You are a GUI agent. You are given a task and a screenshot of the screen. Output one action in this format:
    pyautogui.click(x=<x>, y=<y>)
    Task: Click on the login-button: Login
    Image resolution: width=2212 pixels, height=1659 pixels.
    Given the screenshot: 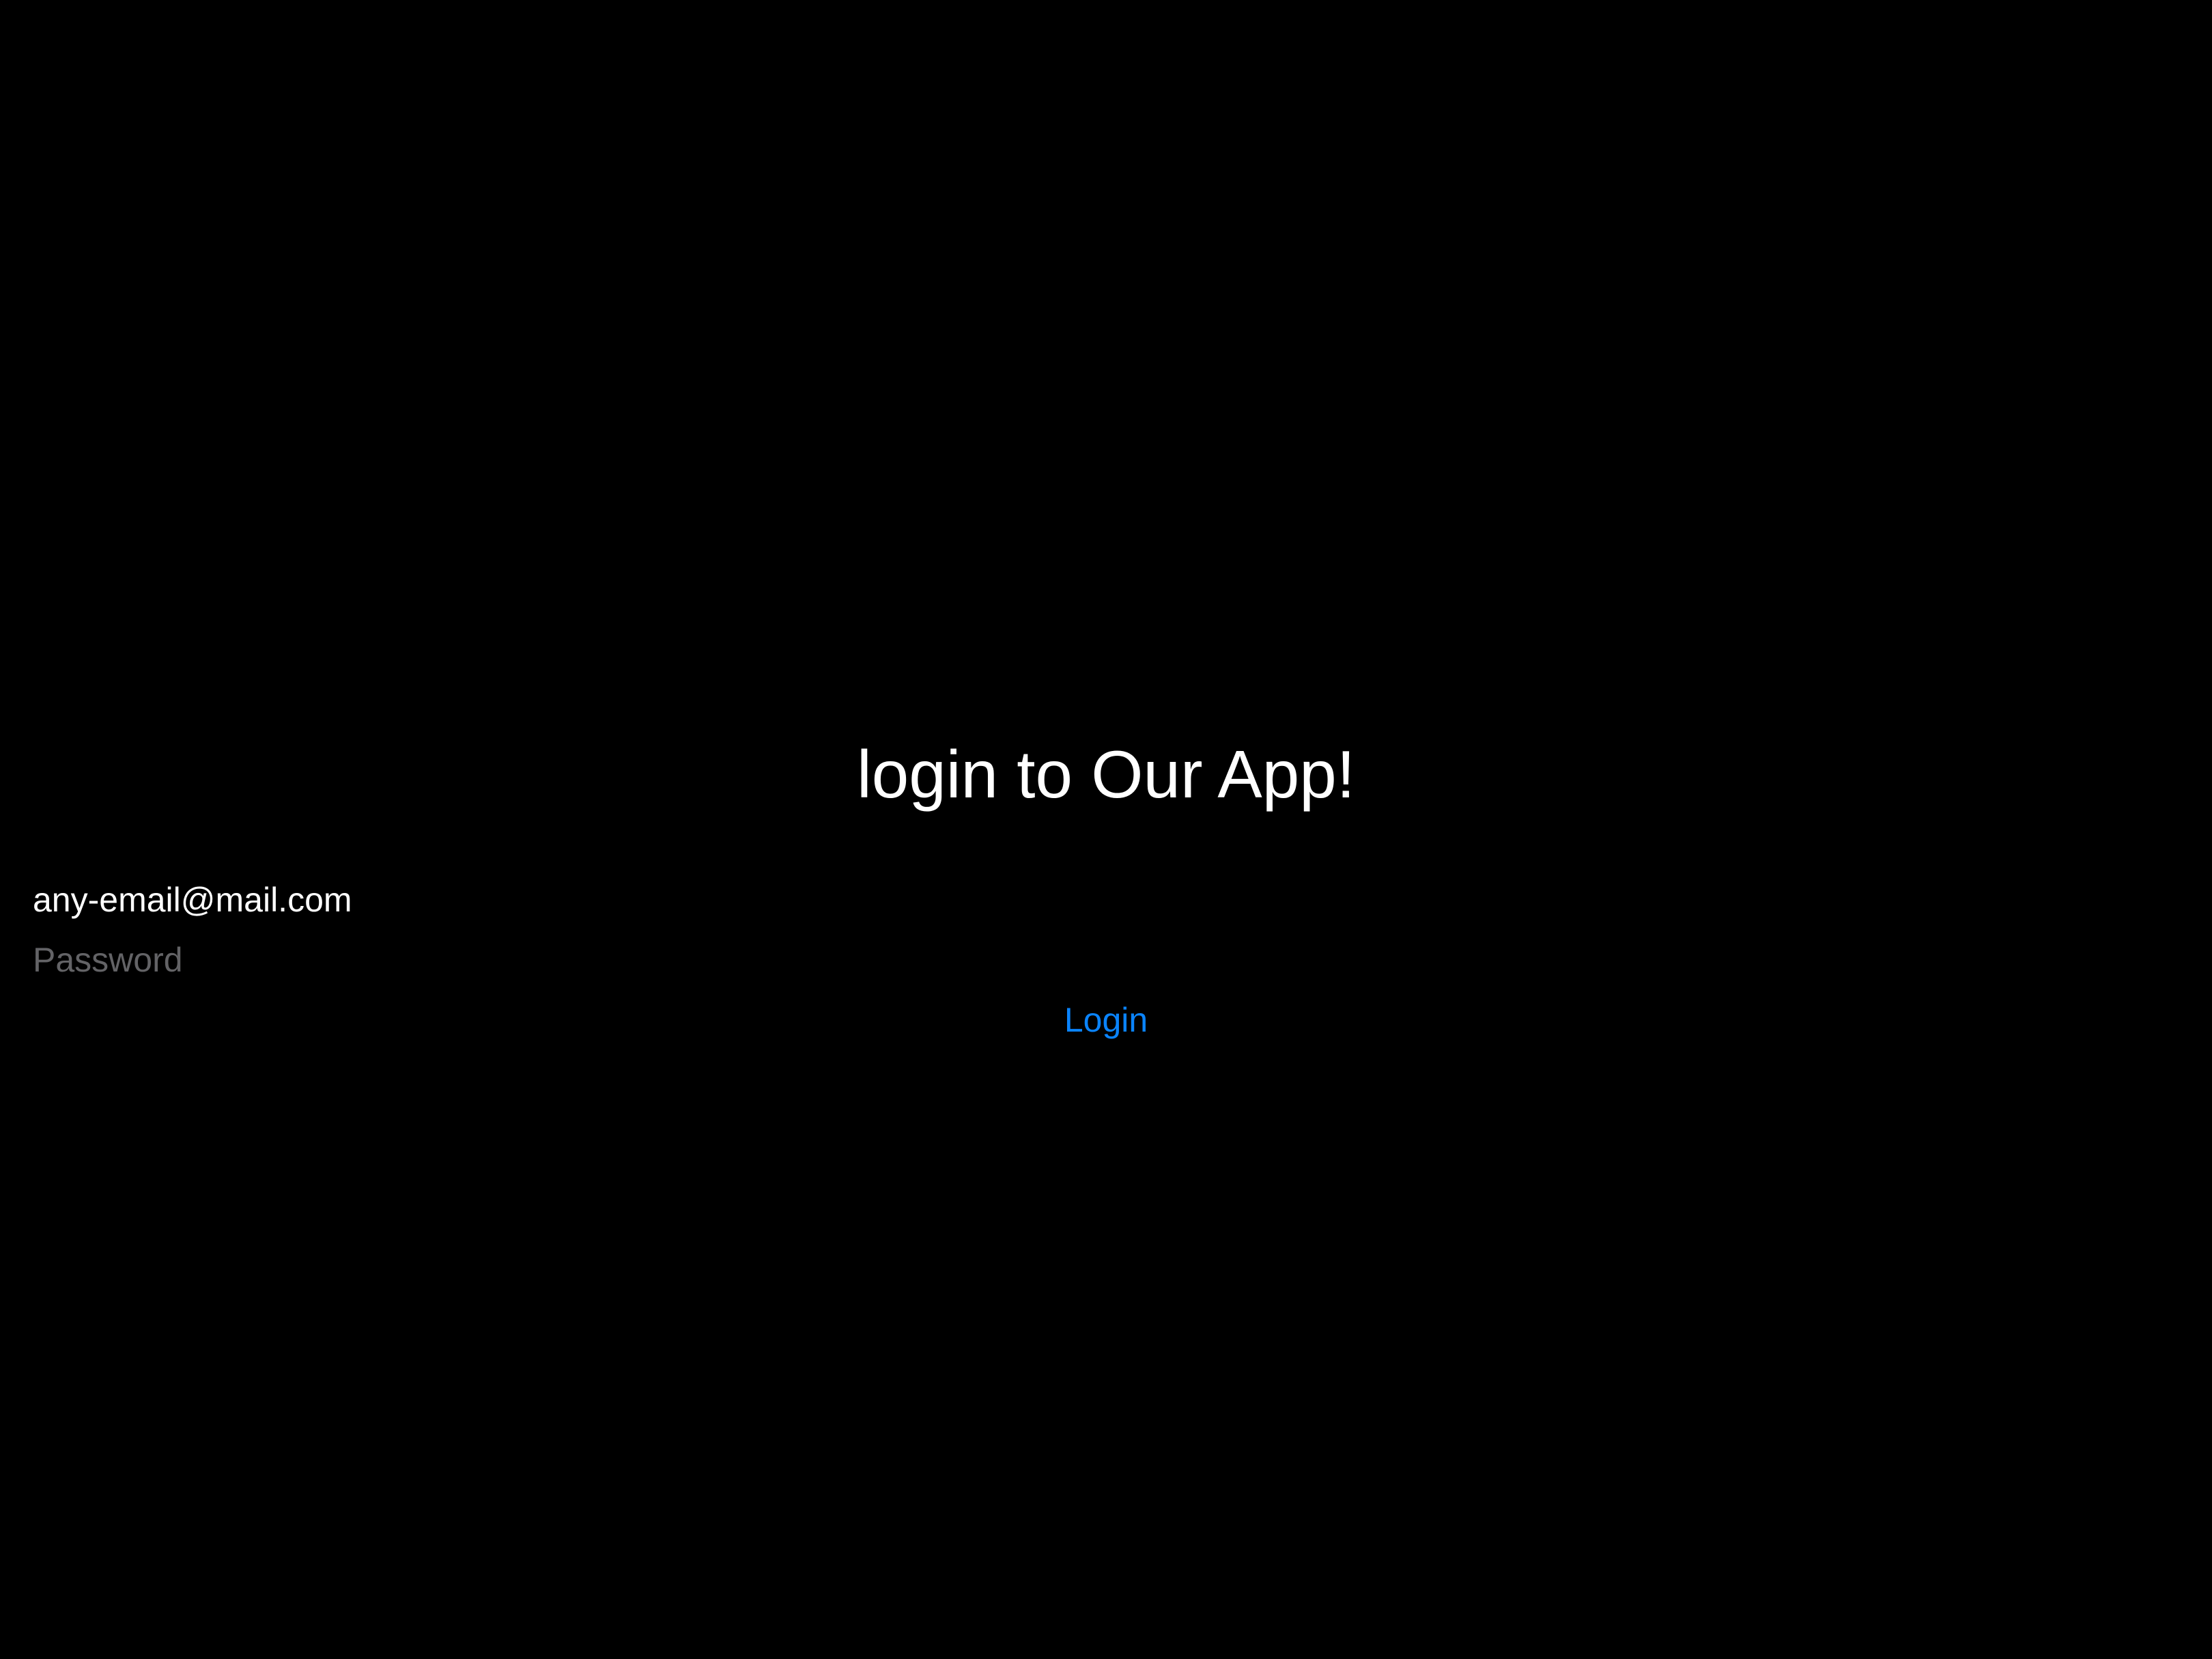 What is the action you would take?
    pyautogui.click(x=1106, y=1020)
    